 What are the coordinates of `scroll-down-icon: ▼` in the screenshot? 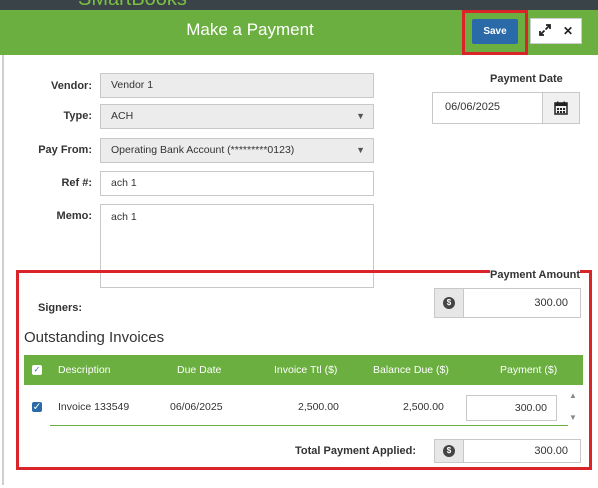 It's located at (573, 417).